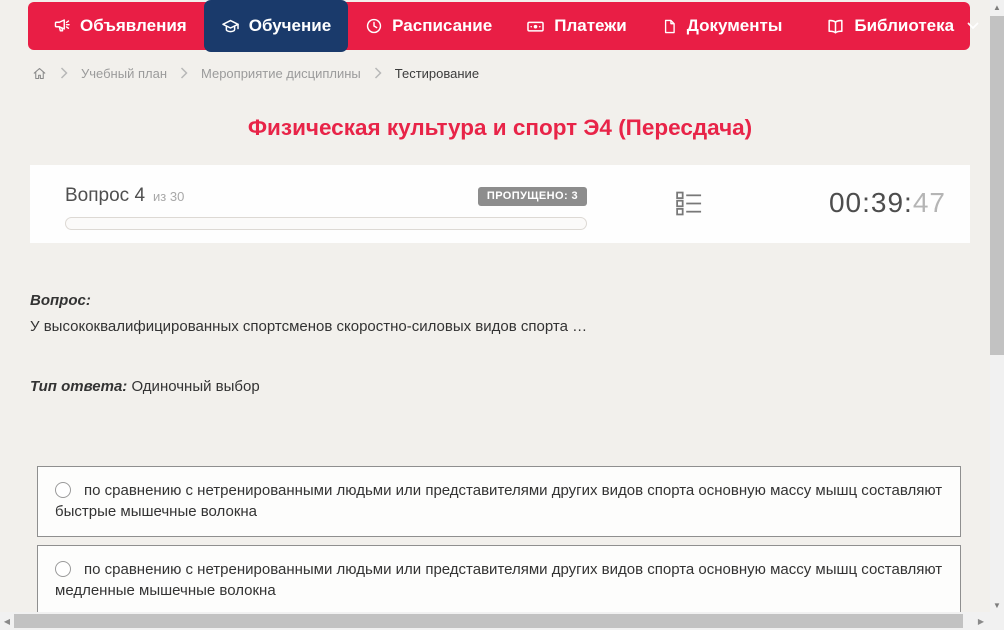 The image size is (1004, 630). I want to click on scroll-left-arrow-icon: ◀, so click(7, 621).